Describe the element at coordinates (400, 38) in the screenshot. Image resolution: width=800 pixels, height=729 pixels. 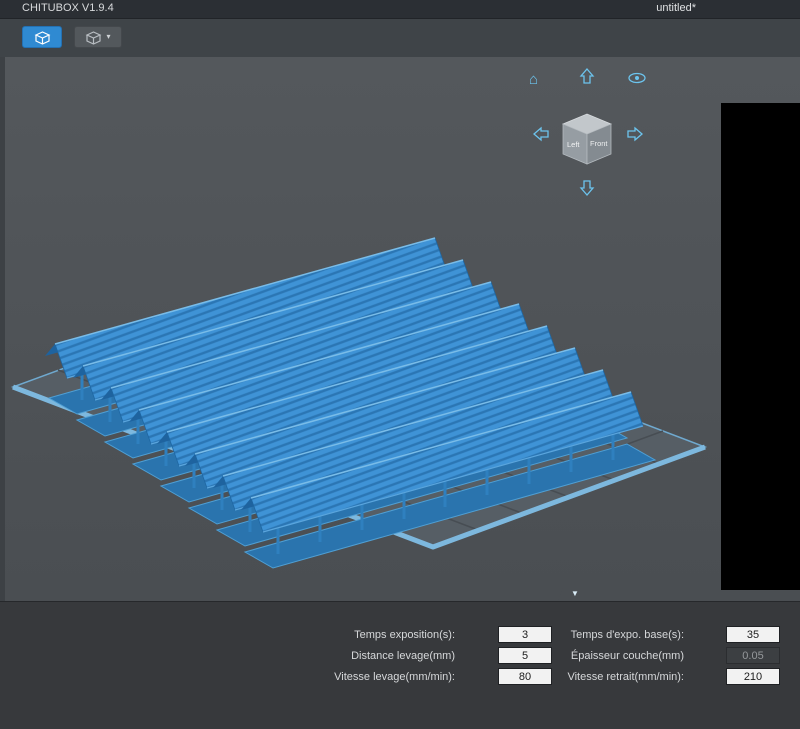
I see `toolbar: ▾` at that location.